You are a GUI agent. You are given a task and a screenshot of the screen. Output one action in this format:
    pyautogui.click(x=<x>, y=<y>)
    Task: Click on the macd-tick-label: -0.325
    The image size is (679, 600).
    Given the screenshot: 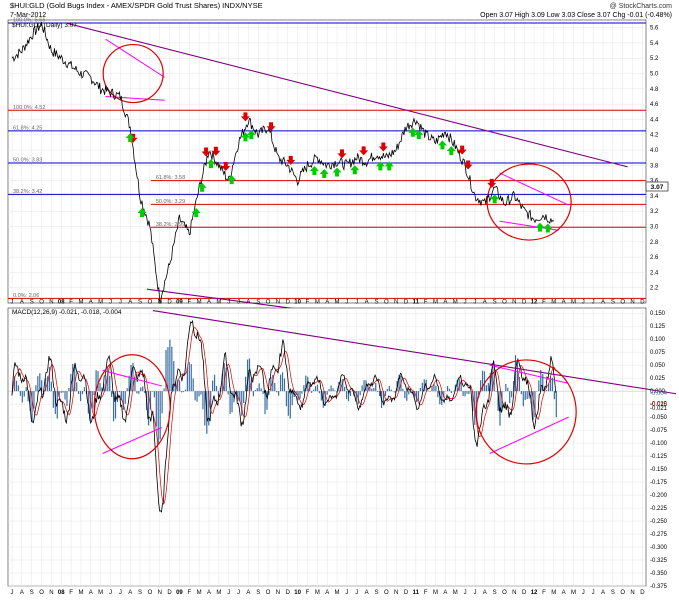 What is the action you would take?
    pyautogui.click(x=659, y=561)
    